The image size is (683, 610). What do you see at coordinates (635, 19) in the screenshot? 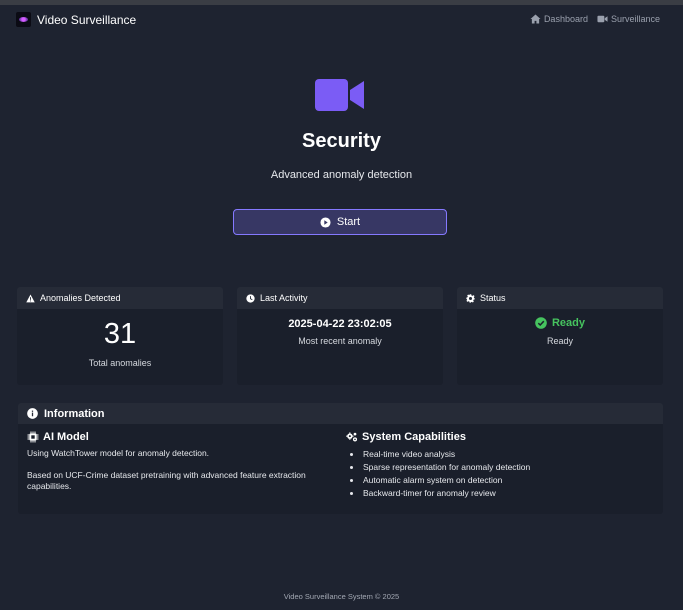
I see `nav-link-label: Surveillance` at bounding box center [635, 19].